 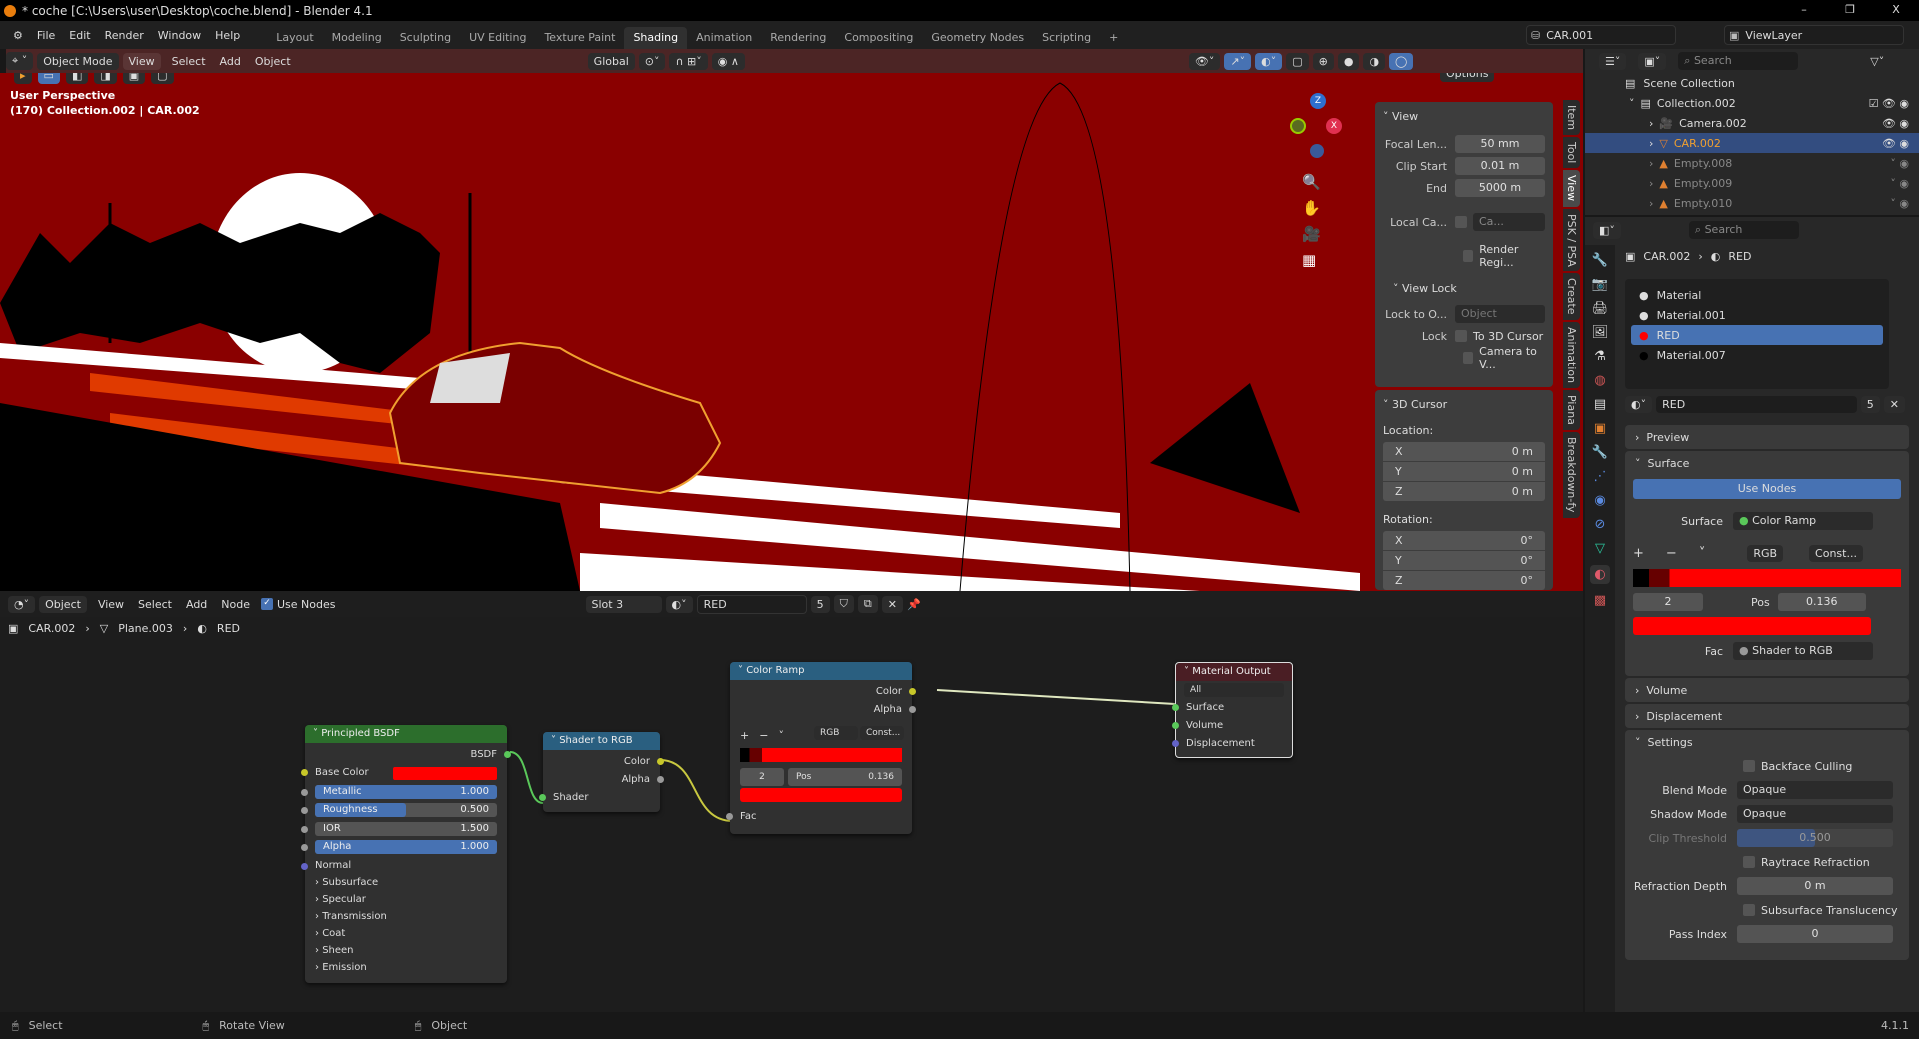 What do you see at coordinates (1318, 101) in the screenshot?
I see `gizmo-z-axis: Z` at bounding box center [1318, 101].